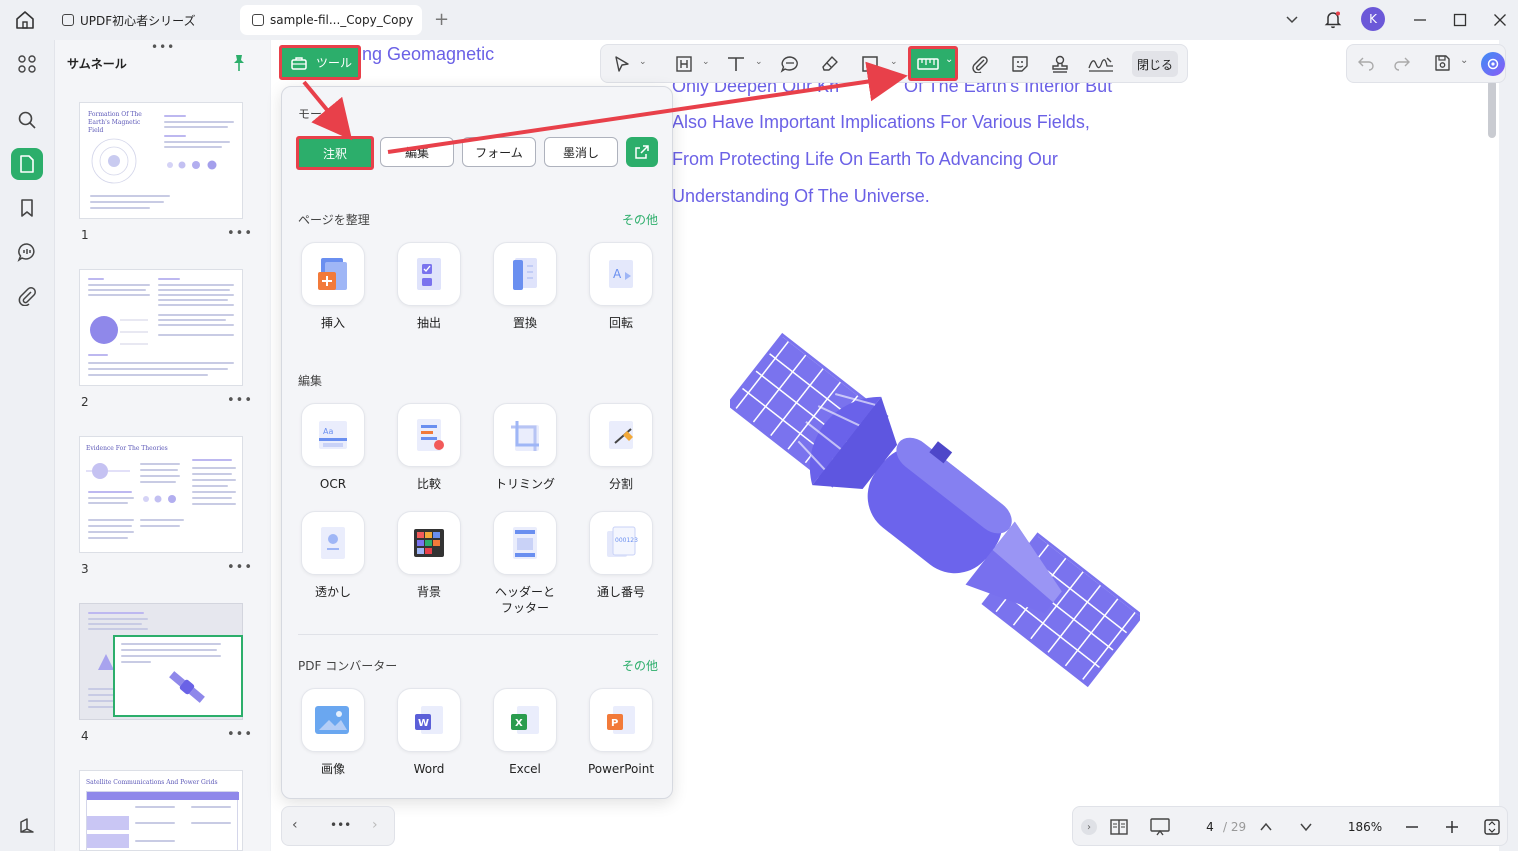 This screenshot has width=1518, height=851. Describe the element at coordinates (161, 327) in the screenshot. I see `page-thumbnail` at that location.